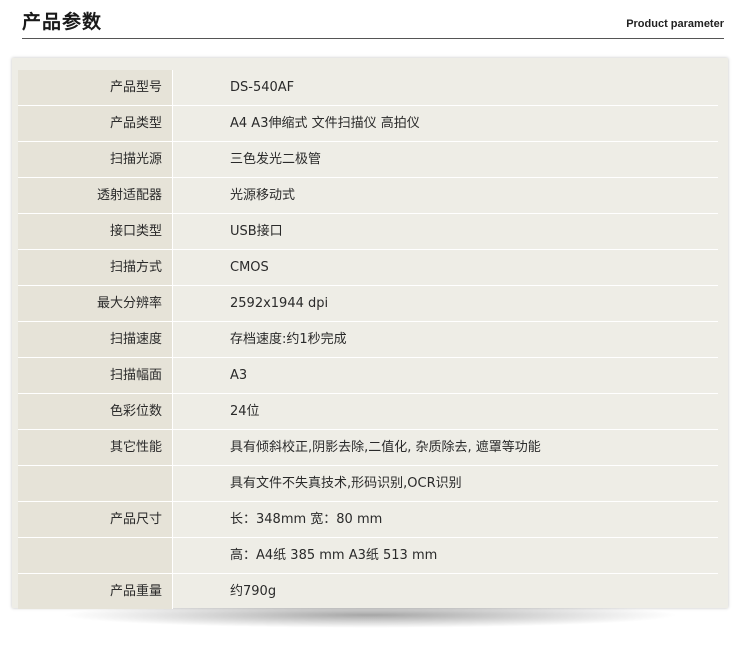 The image size is (740, 652). I want to click on spec-value: 约790g, so click(253, 591).